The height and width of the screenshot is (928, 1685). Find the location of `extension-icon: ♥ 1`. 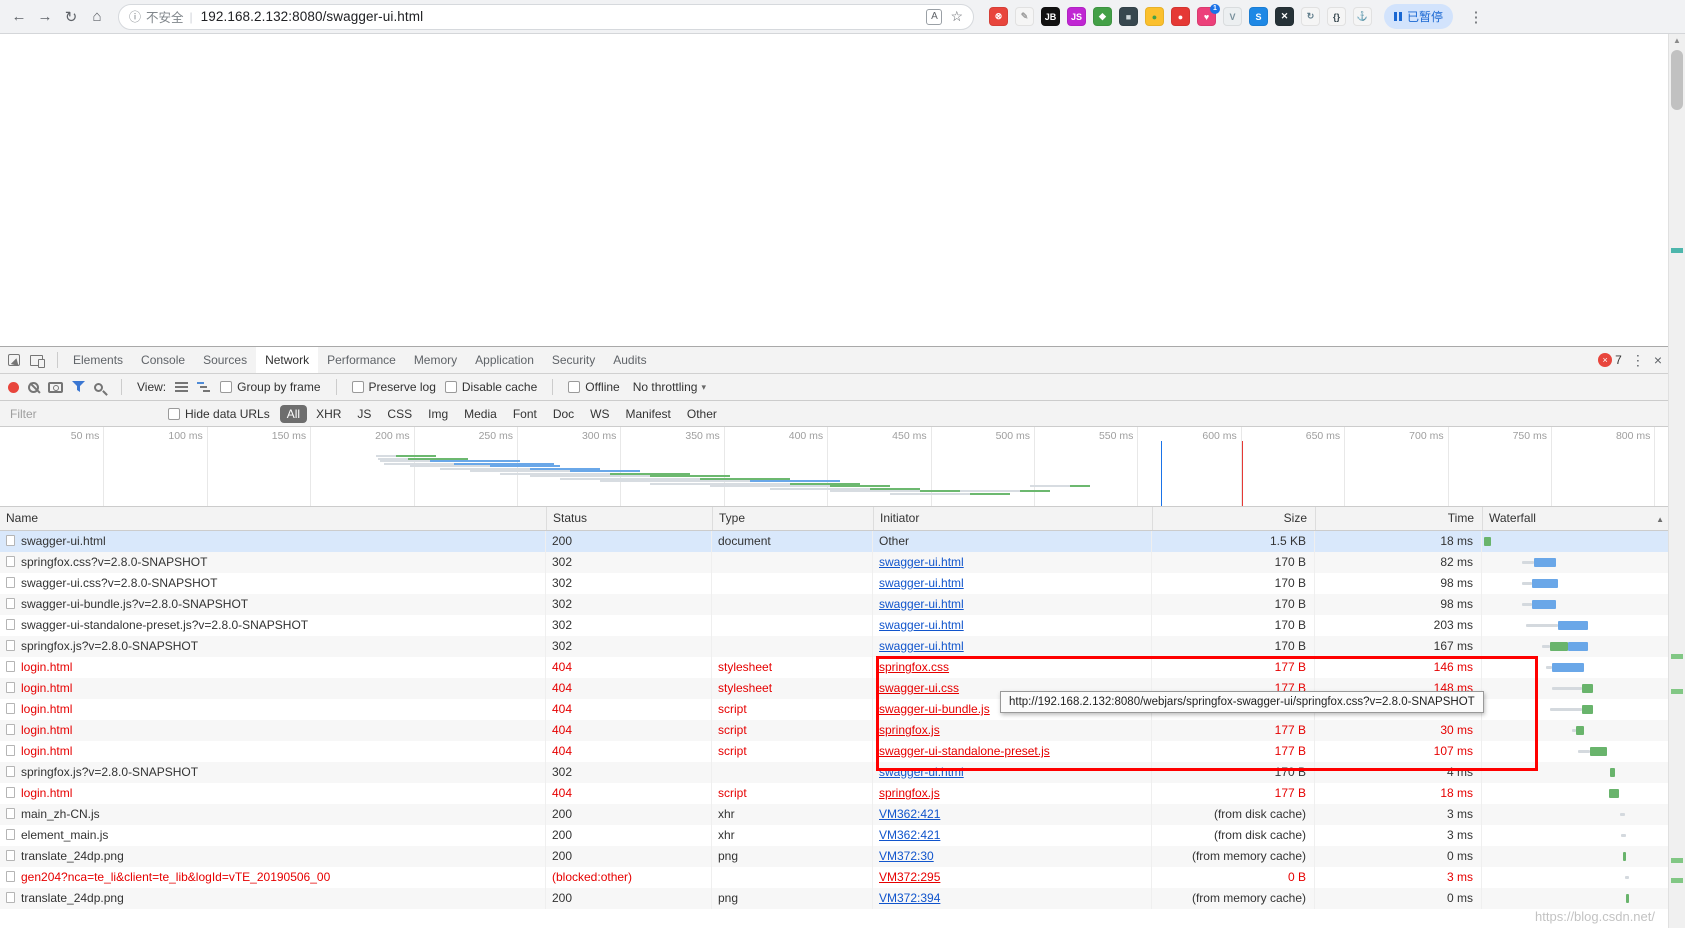

extension-icon: ♥ 1 is located at coordinates (1208, 15).